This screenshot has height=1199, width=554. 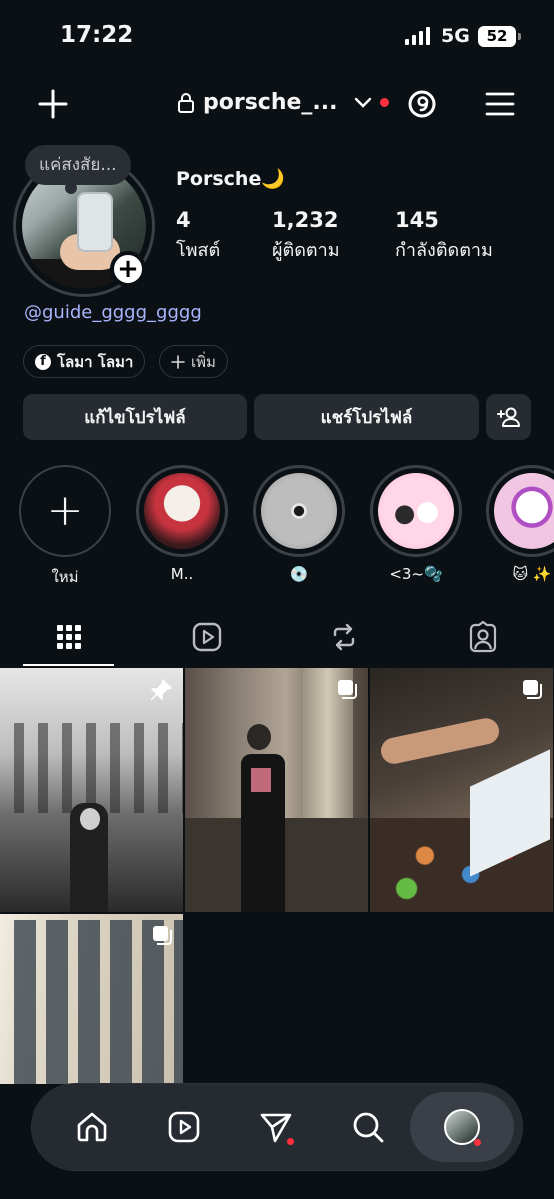 I want to click on highlight-item: <3~🫧, so click(x=416, y=524).